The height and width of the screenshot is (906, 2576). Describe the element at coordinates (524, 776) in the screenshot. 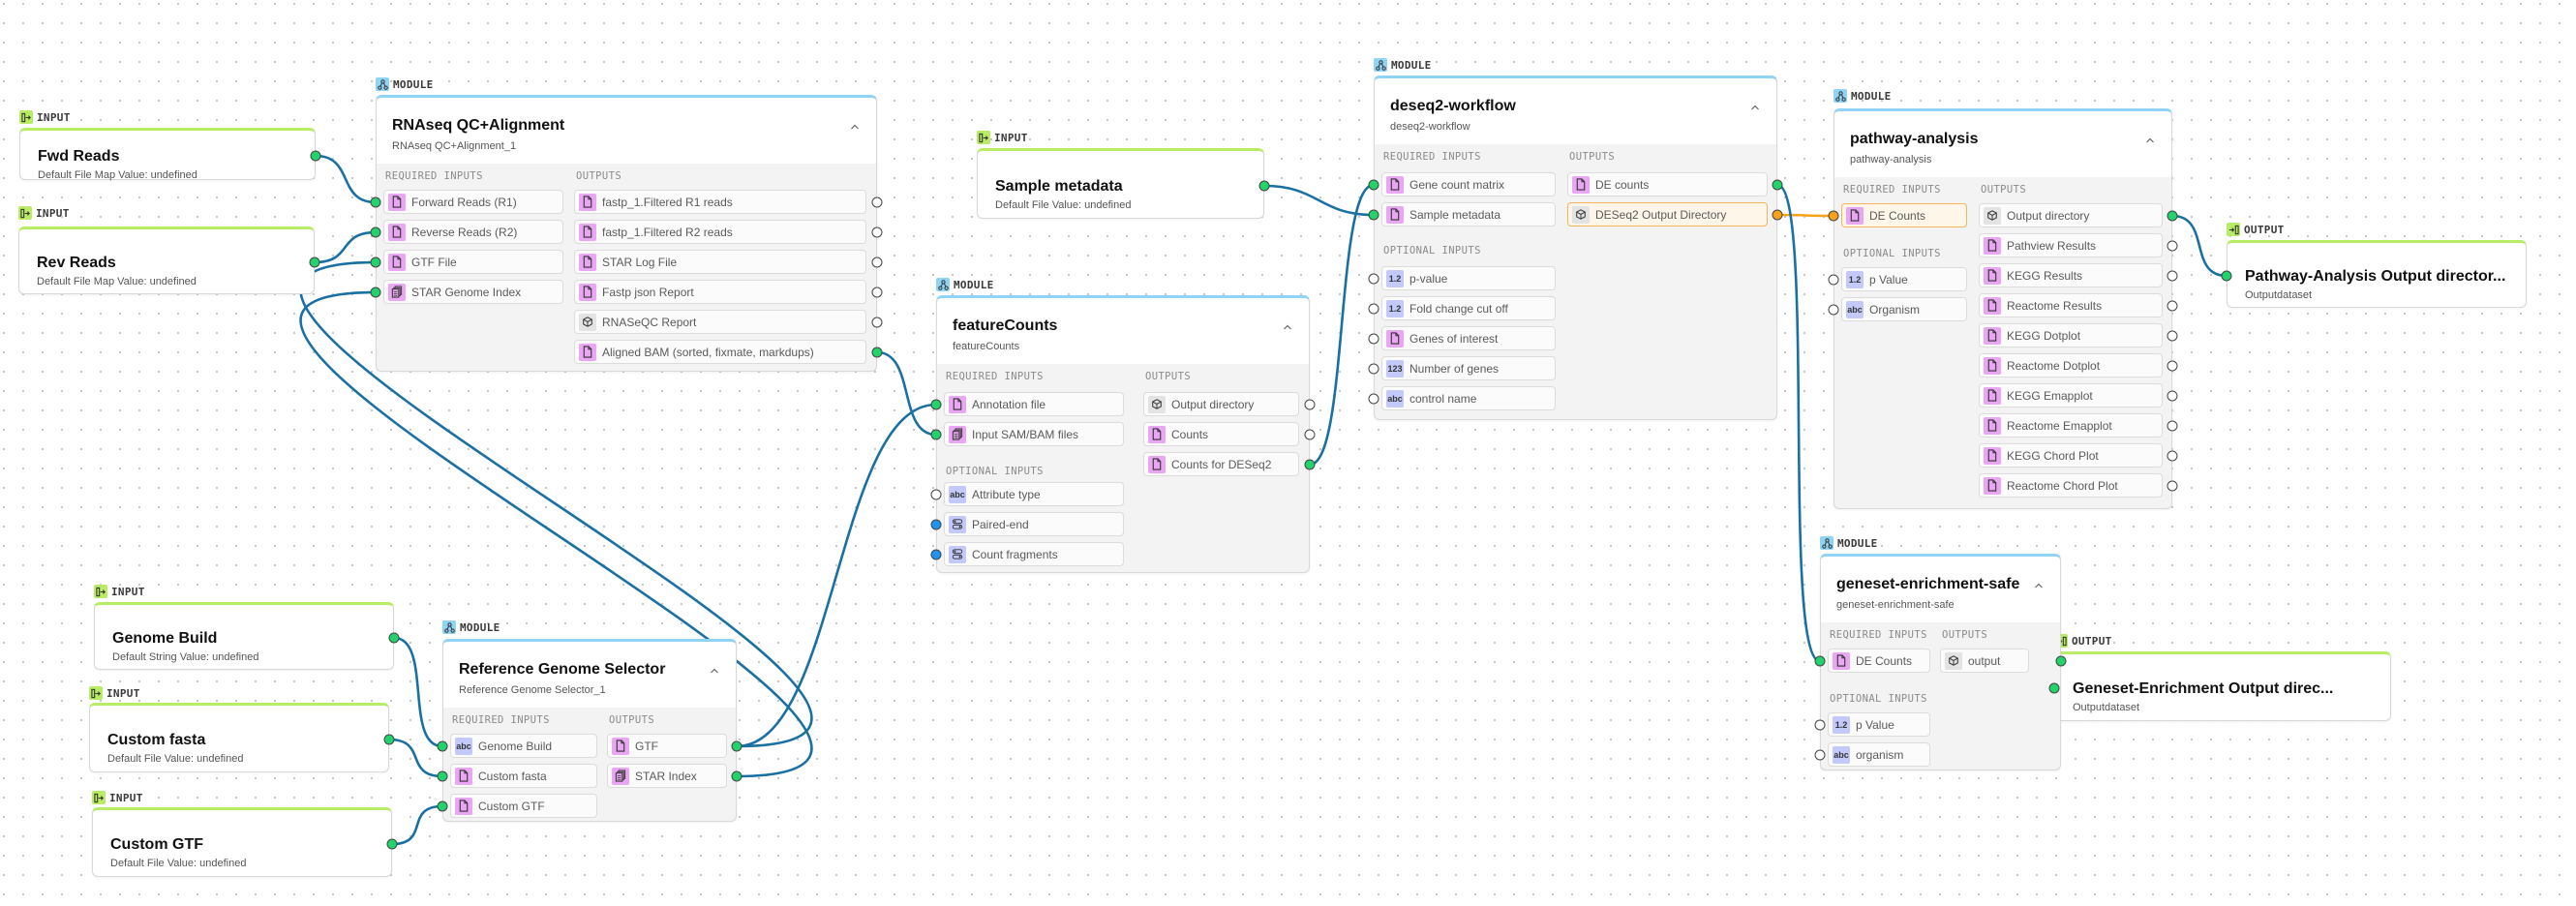

I see `port-input: Custom fasta` at that location.